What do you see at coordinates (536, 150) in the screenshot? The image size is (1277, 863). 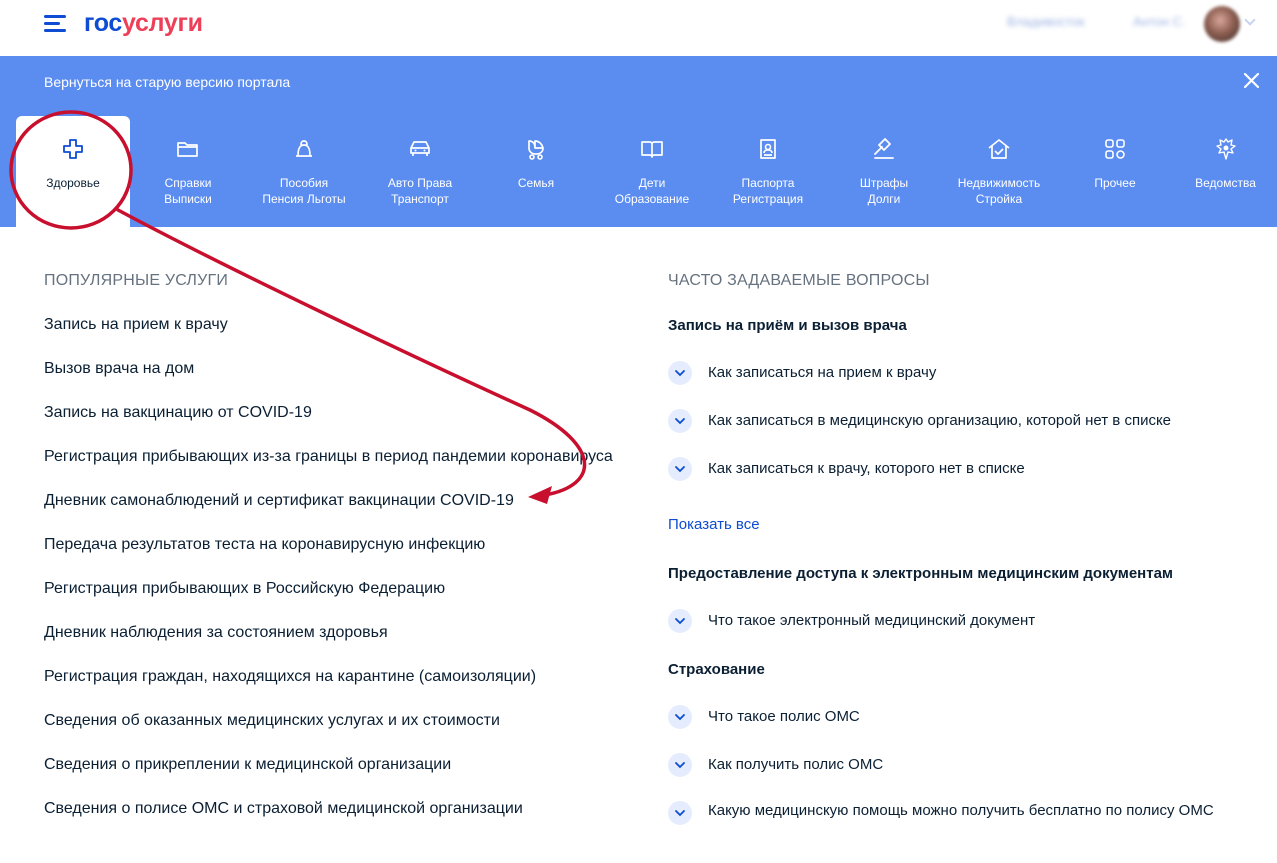 I see `stroller-icon` at bounding box center [536, 150].